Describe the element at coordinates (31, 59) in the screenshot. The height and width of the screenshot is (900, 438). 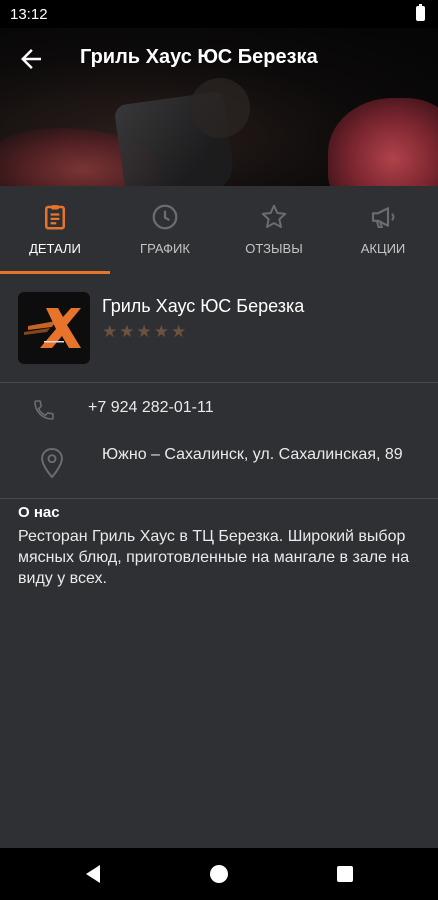
I see `back-arrow-icon` at that location.